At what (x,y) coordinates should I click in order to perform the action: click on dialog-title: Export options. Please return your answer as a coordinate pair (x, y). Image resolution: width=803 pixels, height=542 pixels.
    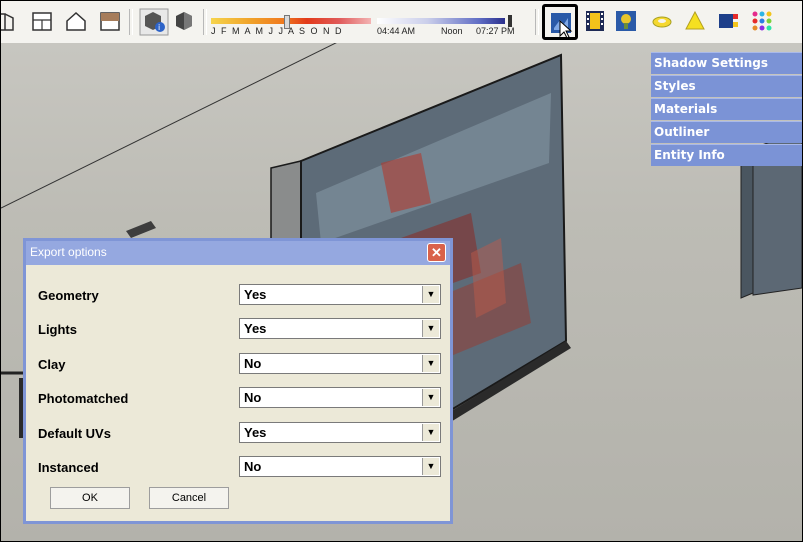
    Looking at the image, I should click on (68, 252).